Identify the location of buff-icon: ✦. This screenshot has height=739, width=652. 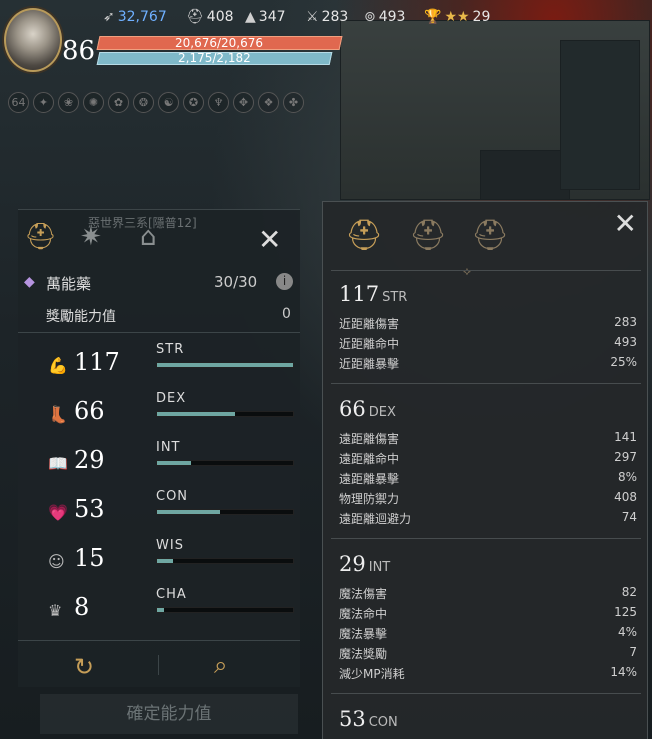
(43, 102).